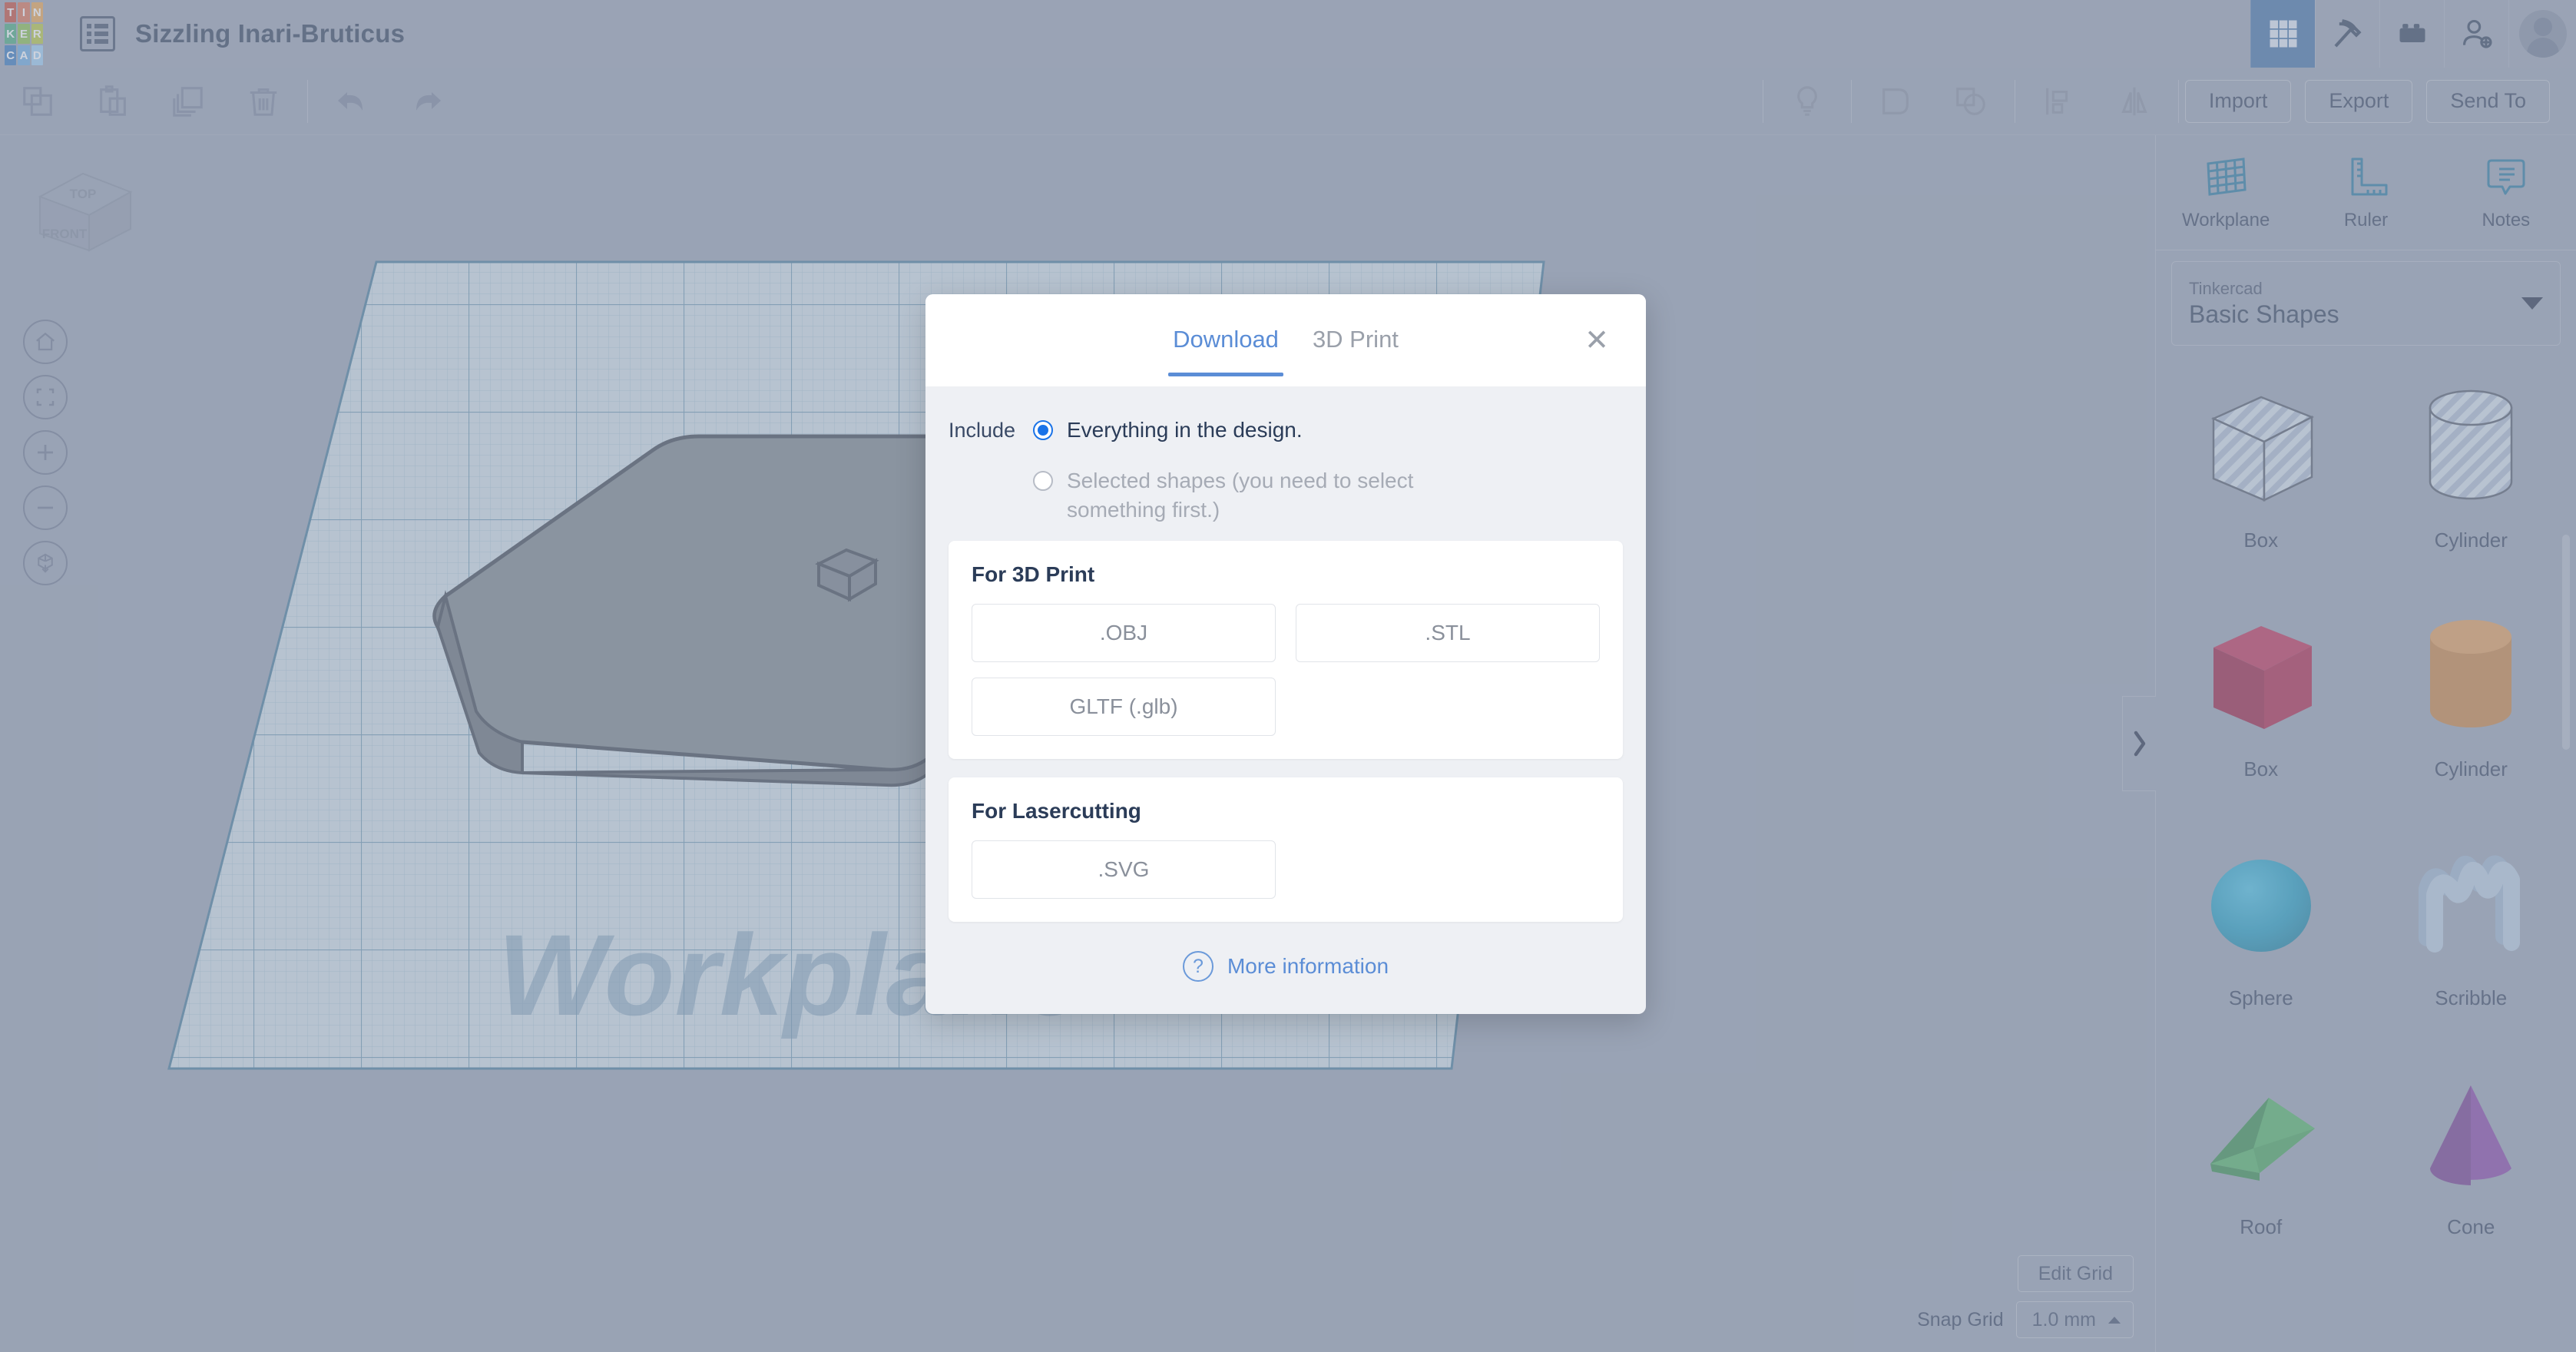 Image resolution: width=2576 pixels, height=1352 pixels. What do you see at coordinates (1185, 430) in the screenshot?
I see `radio-label: Everything in the design.` at bounding box center [1185, 430].